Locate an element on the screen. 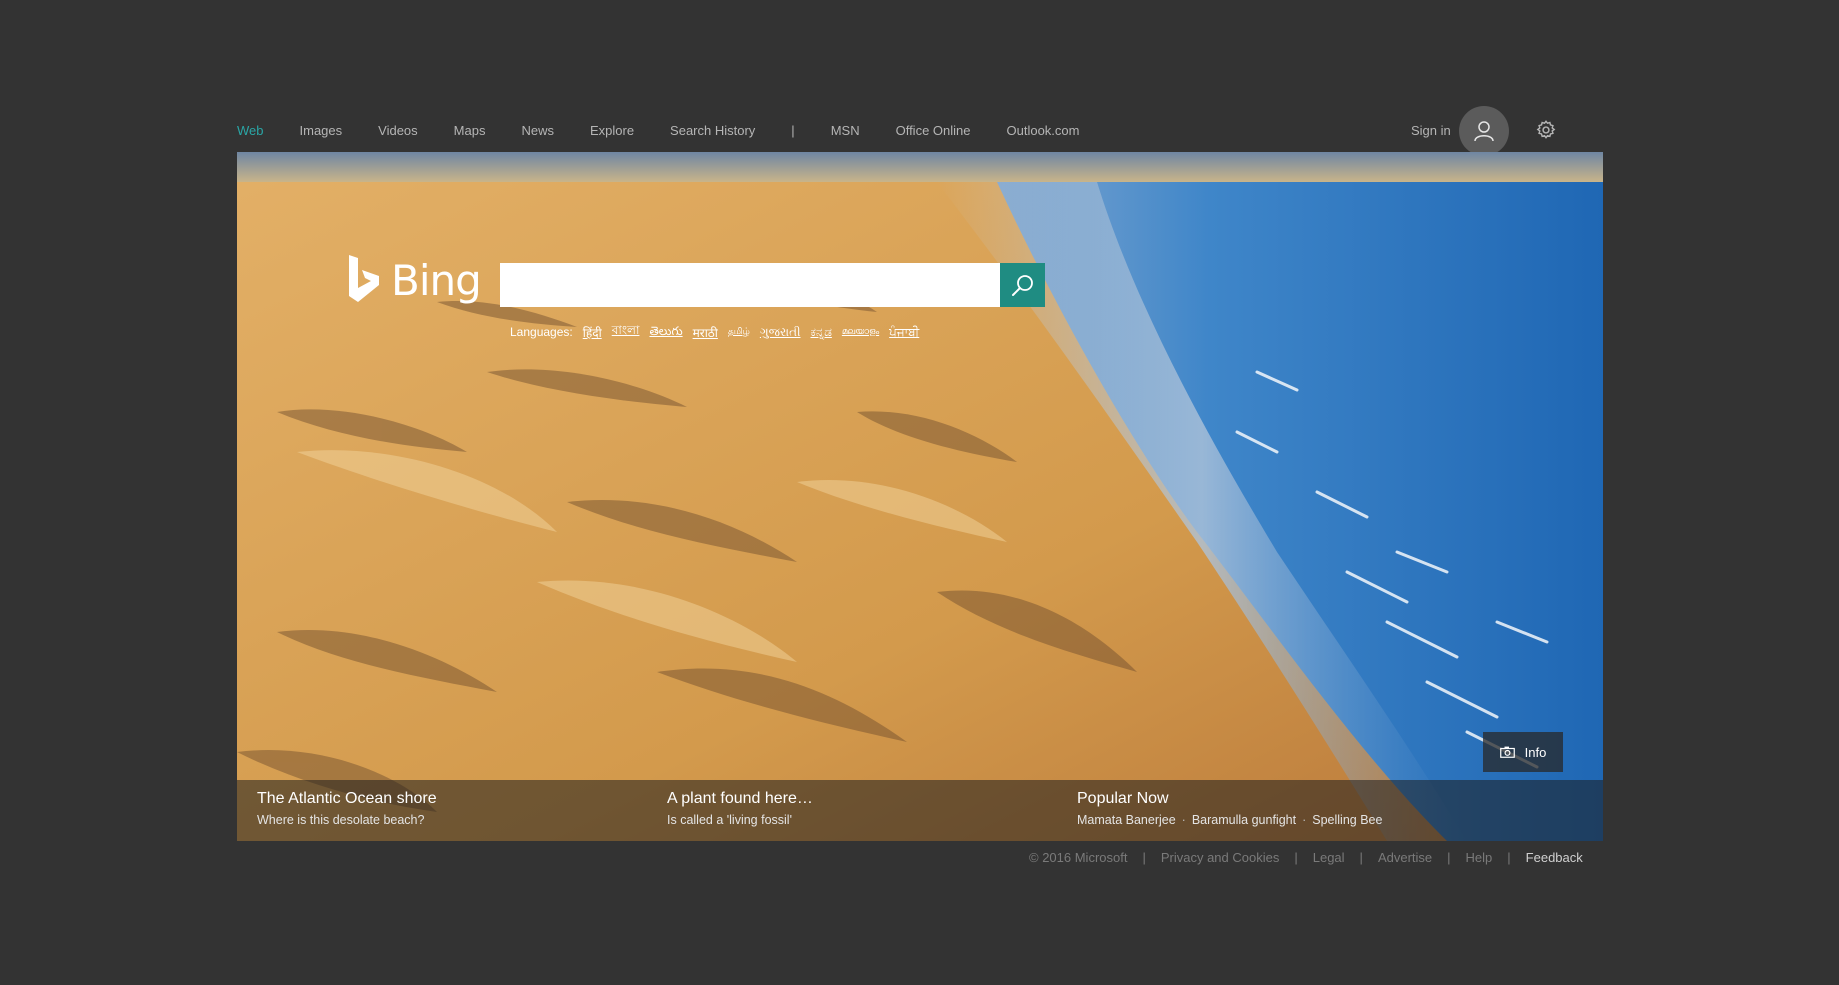  lang-gujarati: ગુજરાતી is located at coordinates (780, 332).